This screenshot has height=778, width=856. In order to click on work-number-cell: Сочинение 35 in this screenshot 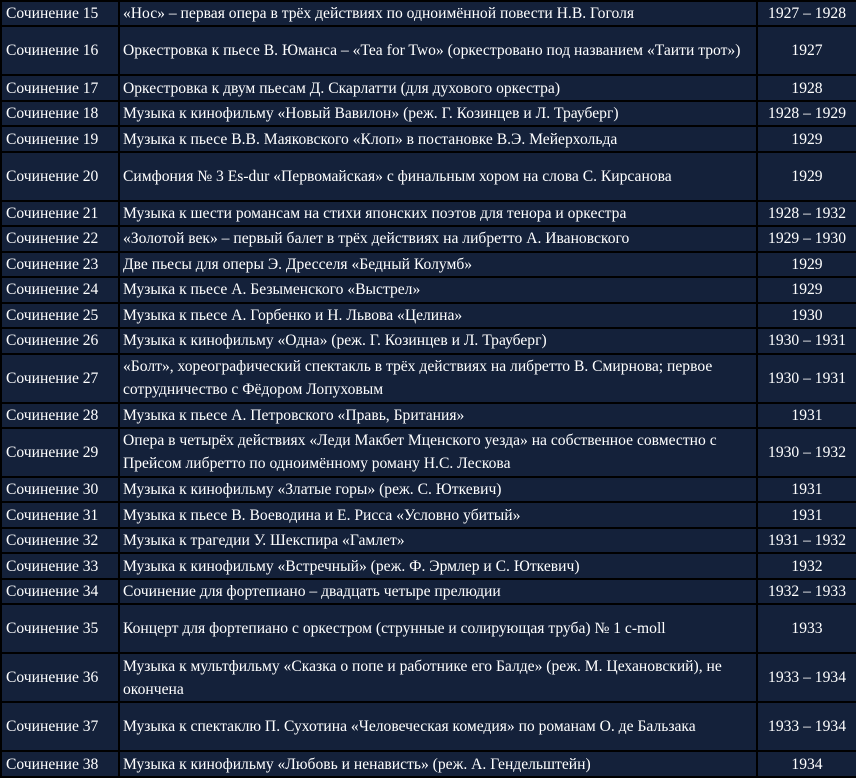, I will do `click(60, 629)`.